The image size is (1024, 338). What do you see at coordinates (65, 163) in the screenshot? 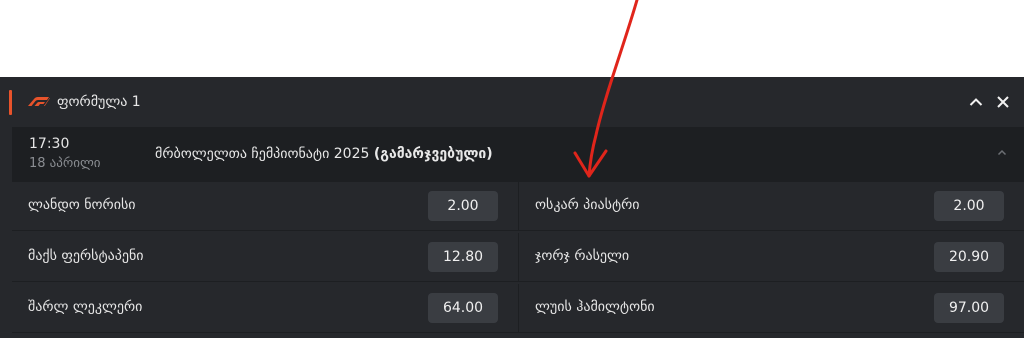
I see `event-date: 18 აპრილი` at bounding box center [65, 163].